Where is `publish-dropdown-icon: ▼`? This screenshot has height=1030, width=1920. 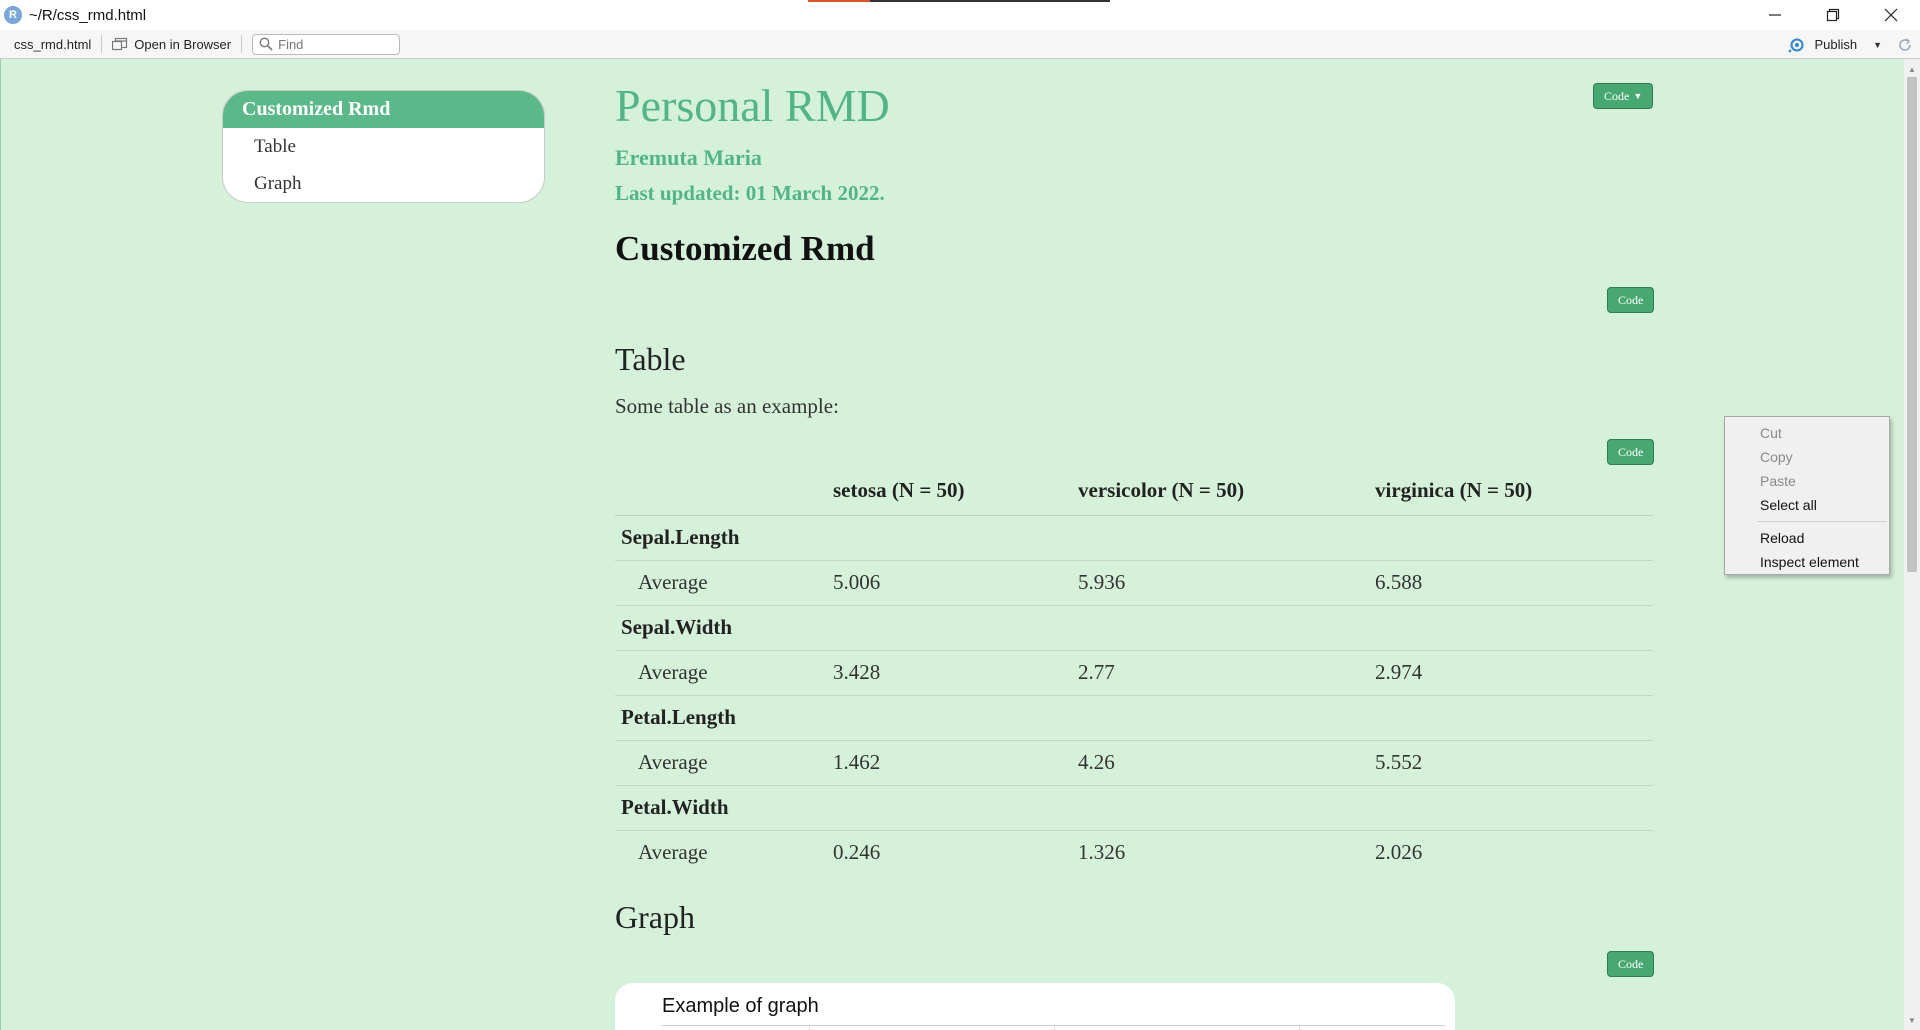 publish-dropdown-icon: ▼ is located at coordinates (1877, 45).